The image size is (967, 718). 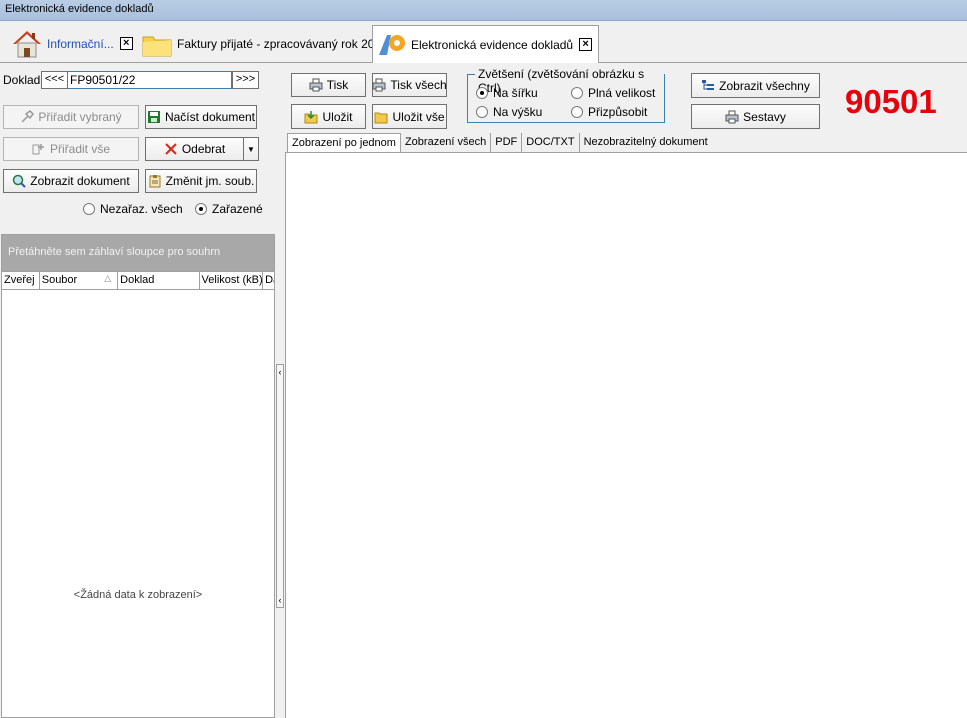 I want to click on tree-list-icon, so click(x=708, y=86).